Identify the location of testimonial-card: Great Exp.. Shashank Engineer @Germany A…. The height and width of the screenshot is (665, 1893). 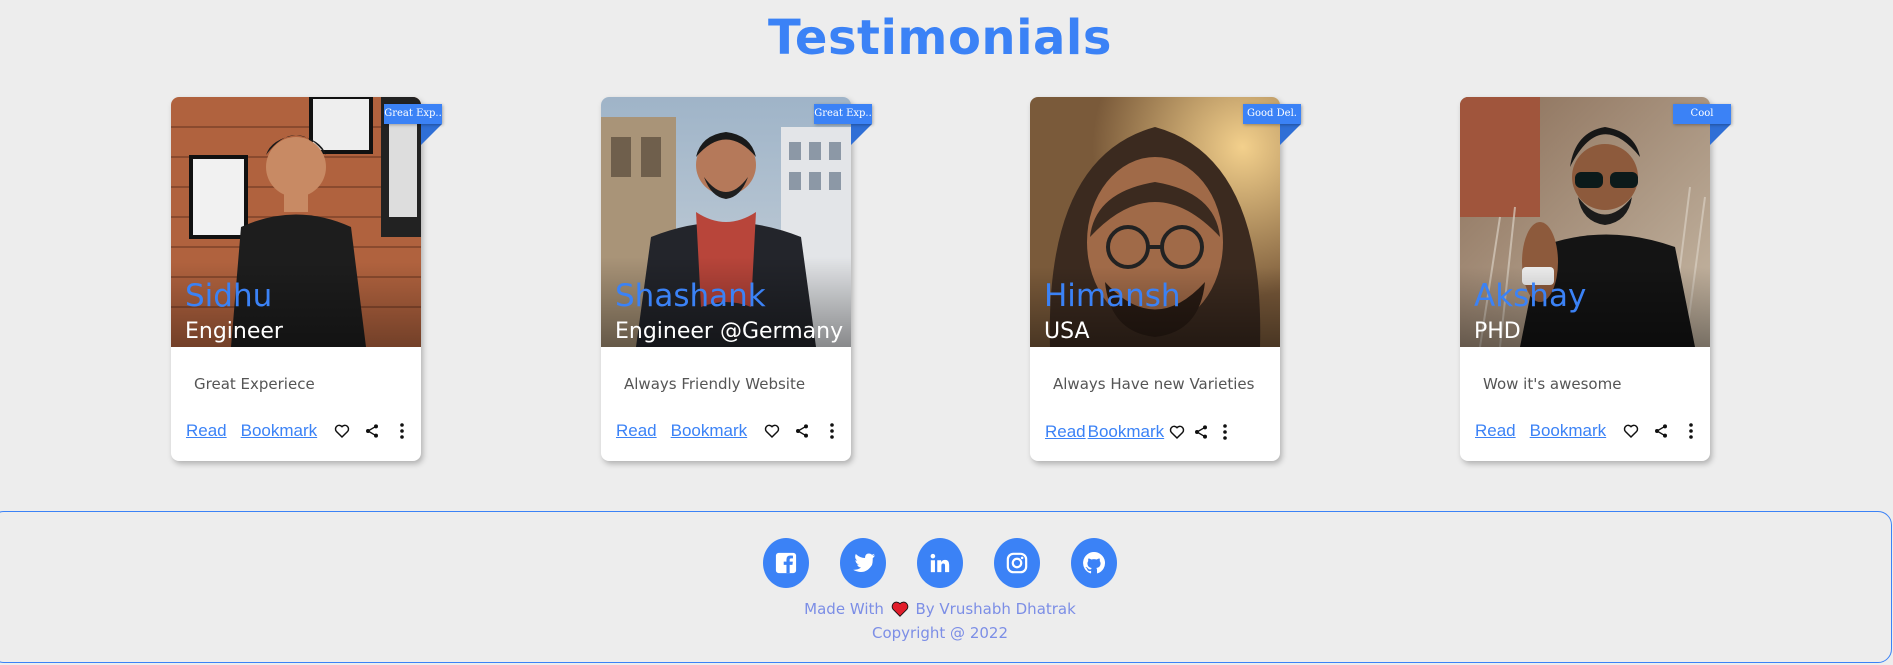
(736, 279).